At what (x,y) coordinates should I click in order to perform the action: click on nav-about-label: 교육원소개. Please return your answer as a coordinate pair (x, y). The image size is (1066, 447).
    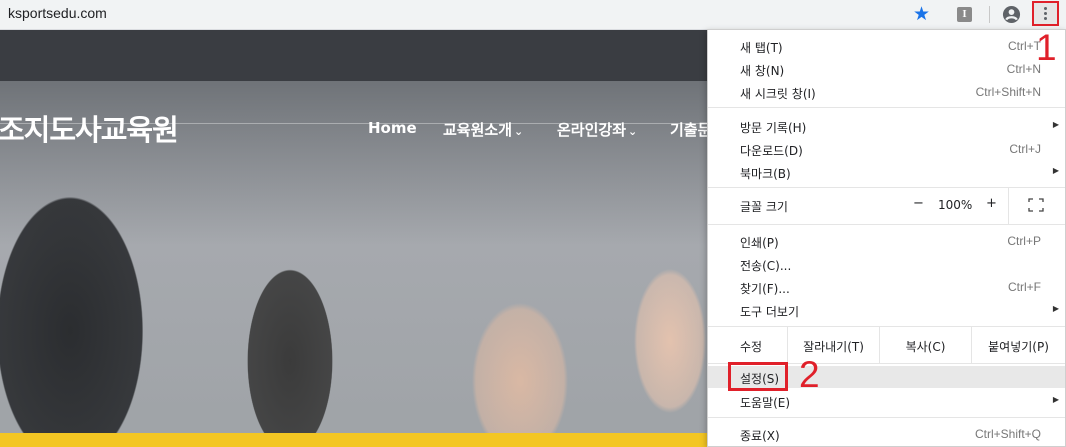
    Looking at the image, I should click on (478, 130).